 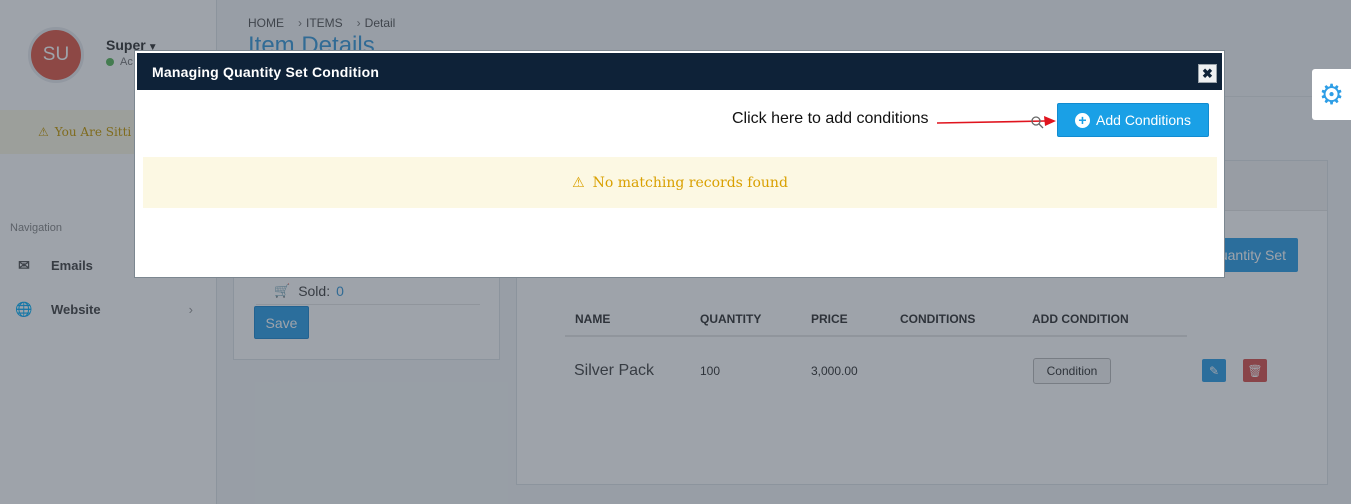 I want to click on annotation-arrow-icon, so click(x=996, y=122).